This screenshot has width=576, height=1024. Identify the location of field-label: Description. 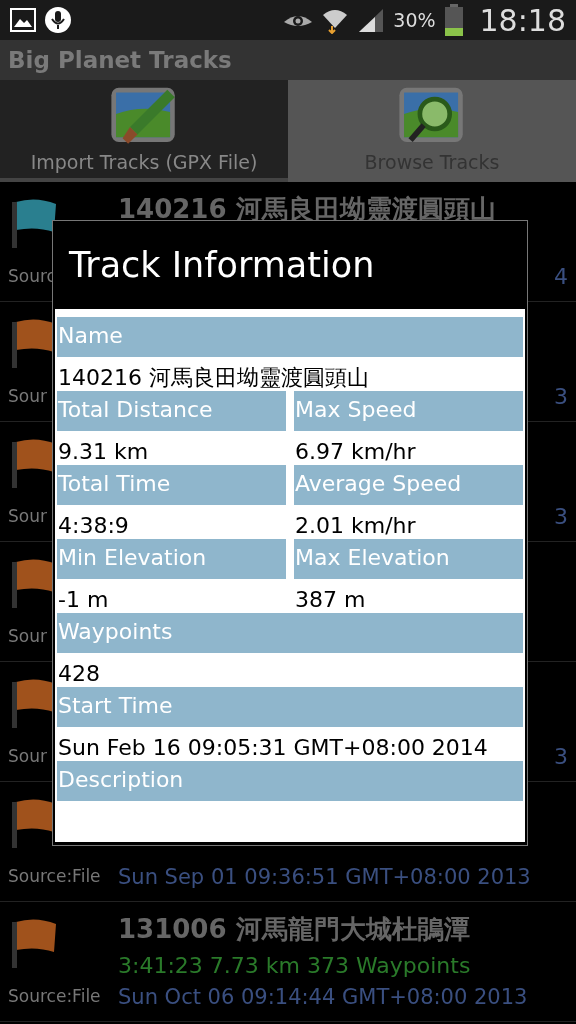
(290, 781).